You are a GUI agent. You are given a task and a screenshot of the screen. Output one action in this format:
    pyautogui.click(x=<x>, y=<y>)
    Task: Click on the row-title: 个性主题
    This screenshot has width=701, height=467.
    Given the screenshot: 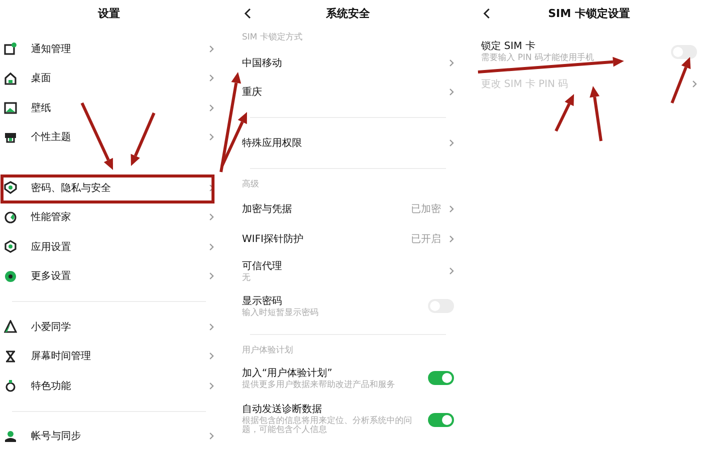 What is the action you would take?
    pyautogui.click(x=51, y=137)
    